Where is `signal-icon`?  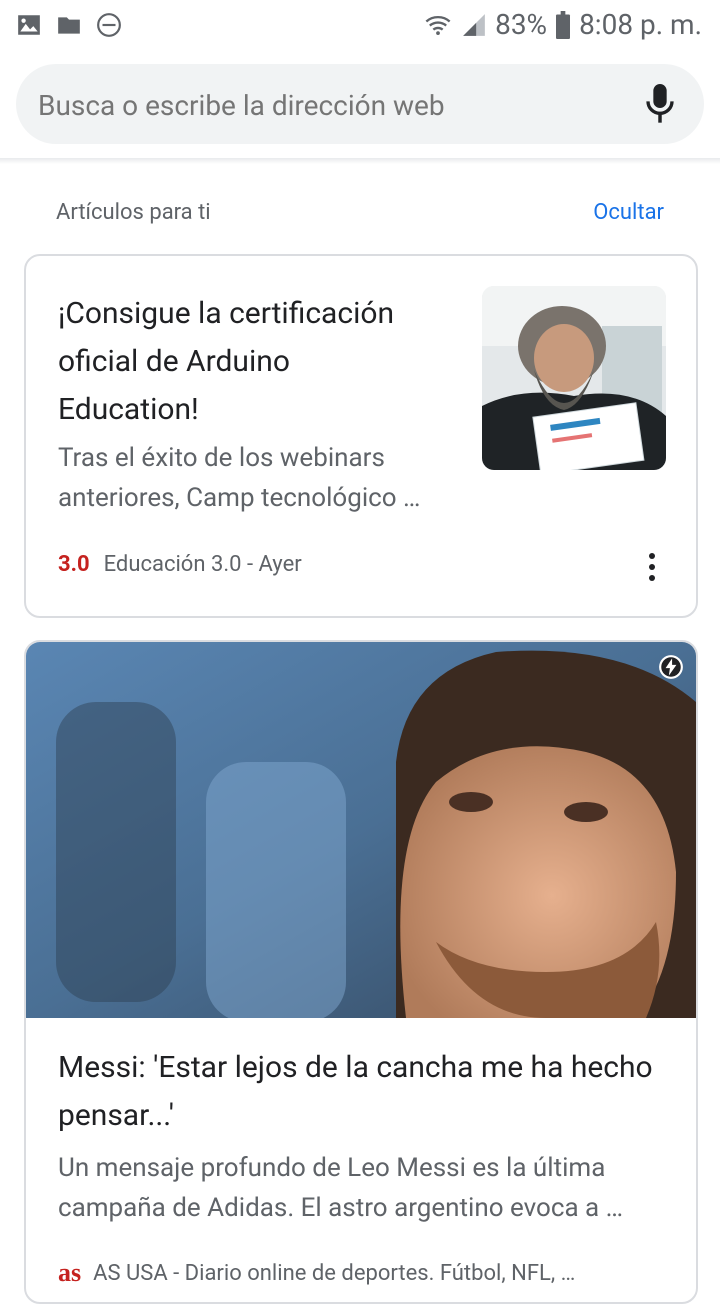
signal-icon is located at coordinates (474, 24).